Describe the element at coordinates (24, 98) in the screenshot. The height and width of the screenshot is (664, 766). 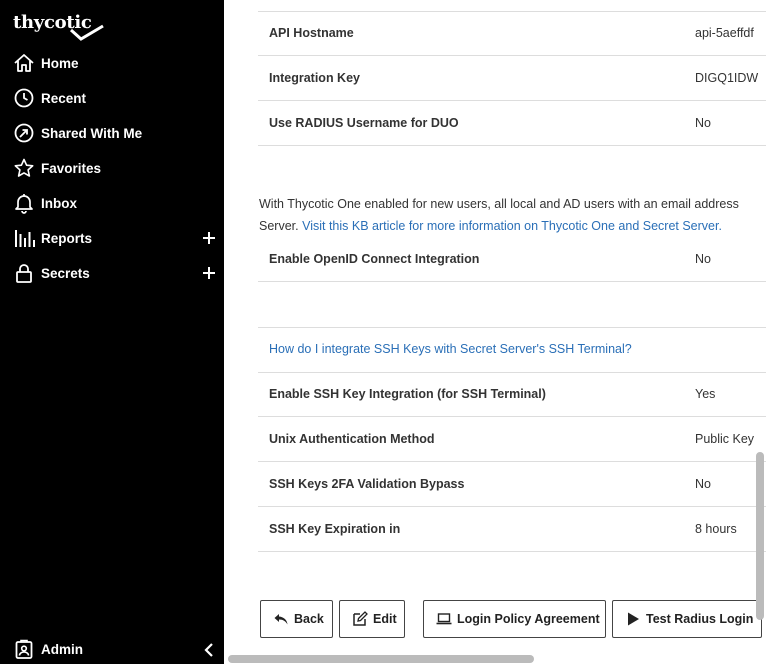
I see `clock-icon` at that location.